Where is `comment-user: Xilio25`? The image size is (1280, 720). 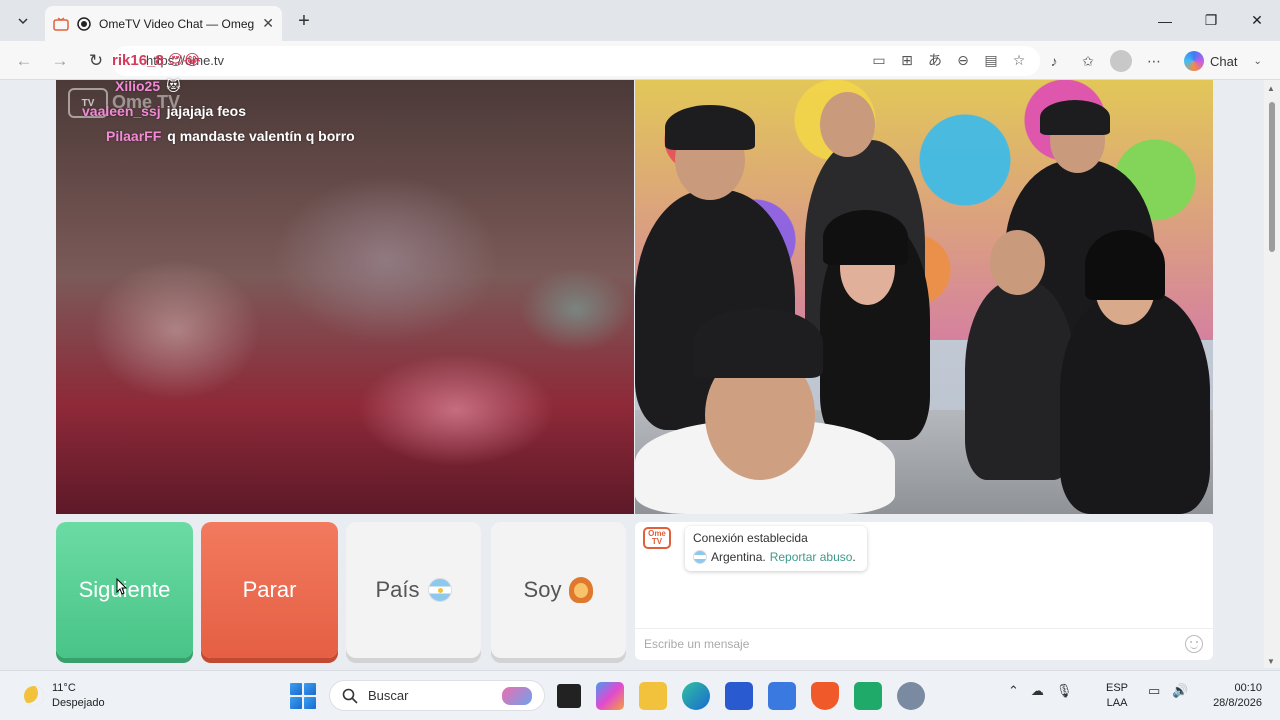 comment-user: Xilio25 is located at coordinates (138, 86).